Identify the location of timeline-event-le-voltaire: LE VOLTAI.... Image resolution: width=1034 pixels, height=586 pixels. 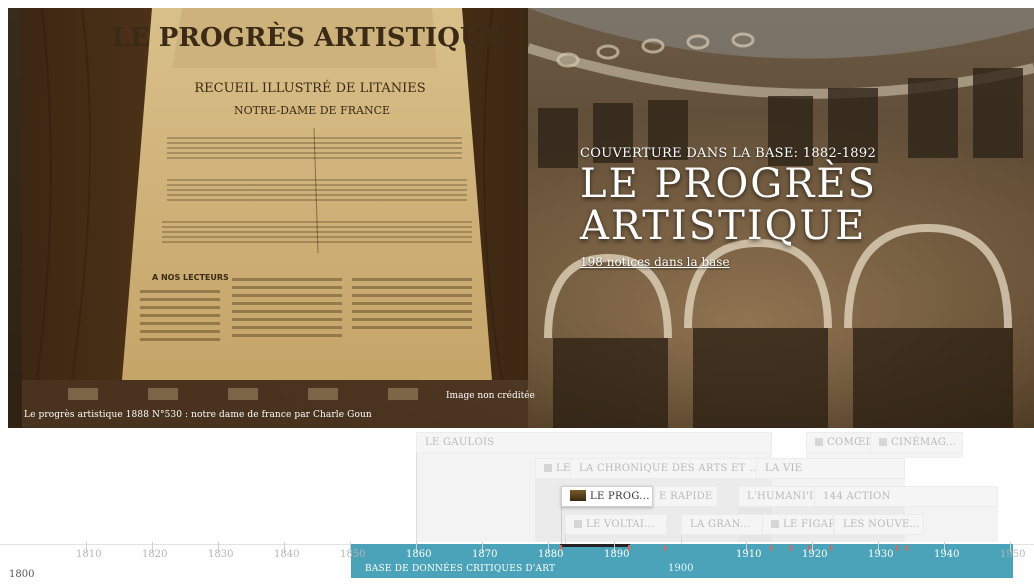
(616, 524).